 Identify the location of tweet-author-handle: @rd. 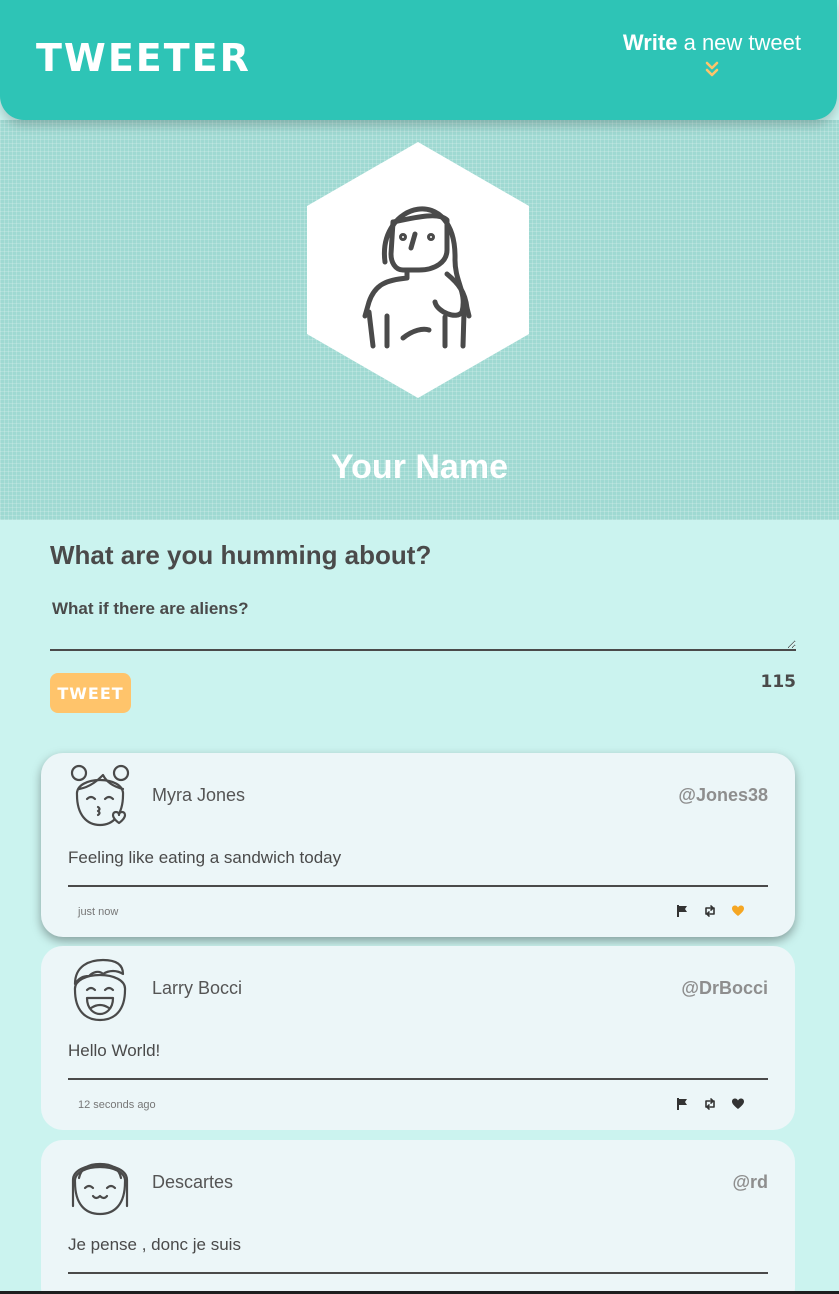
(750, 1182).